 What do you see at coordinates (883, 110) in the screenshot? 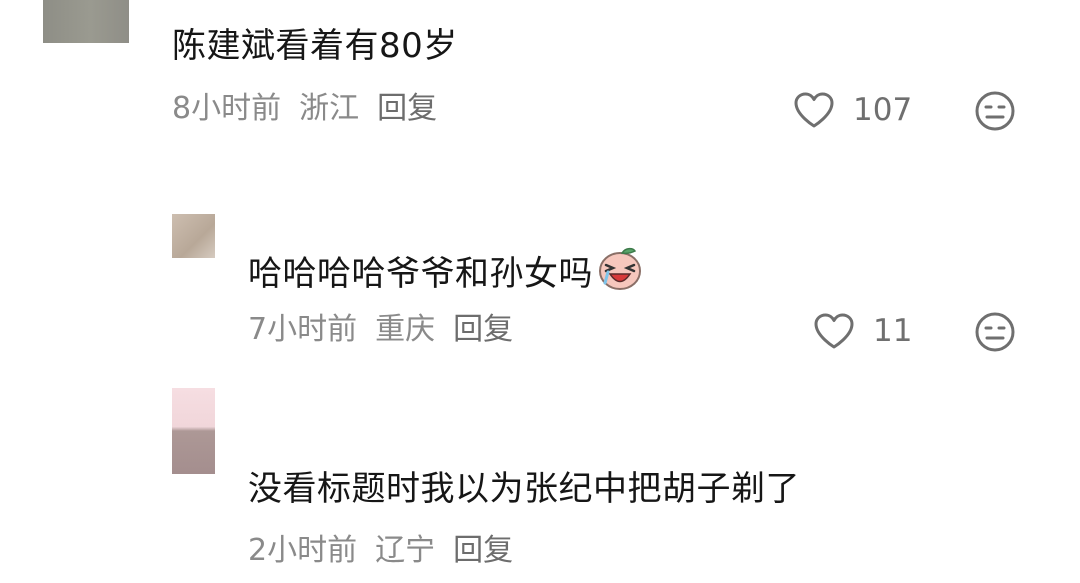
I see `like-count: 107` at bounding box center [883, 110].